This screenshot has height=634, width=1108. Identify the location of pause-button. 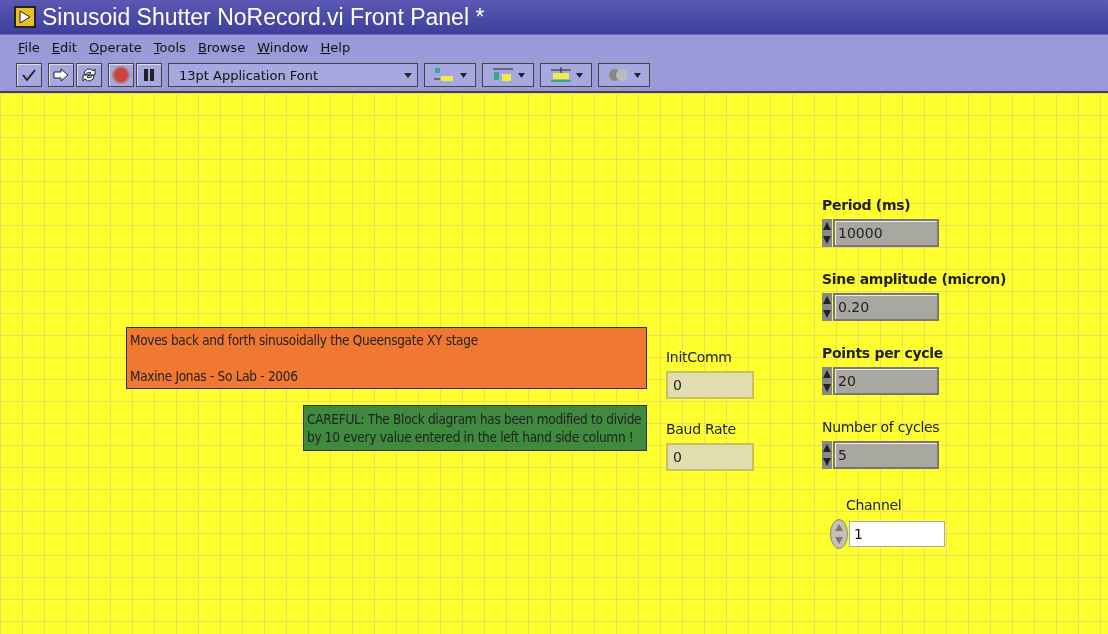
(149, 75).